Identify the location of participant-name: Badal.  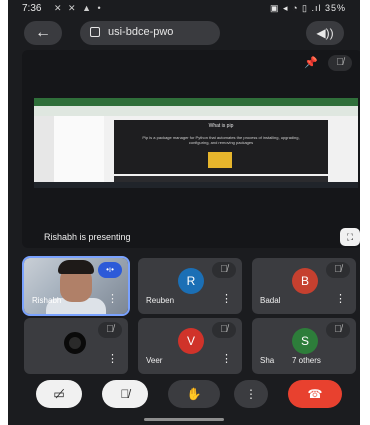
(270, 300).